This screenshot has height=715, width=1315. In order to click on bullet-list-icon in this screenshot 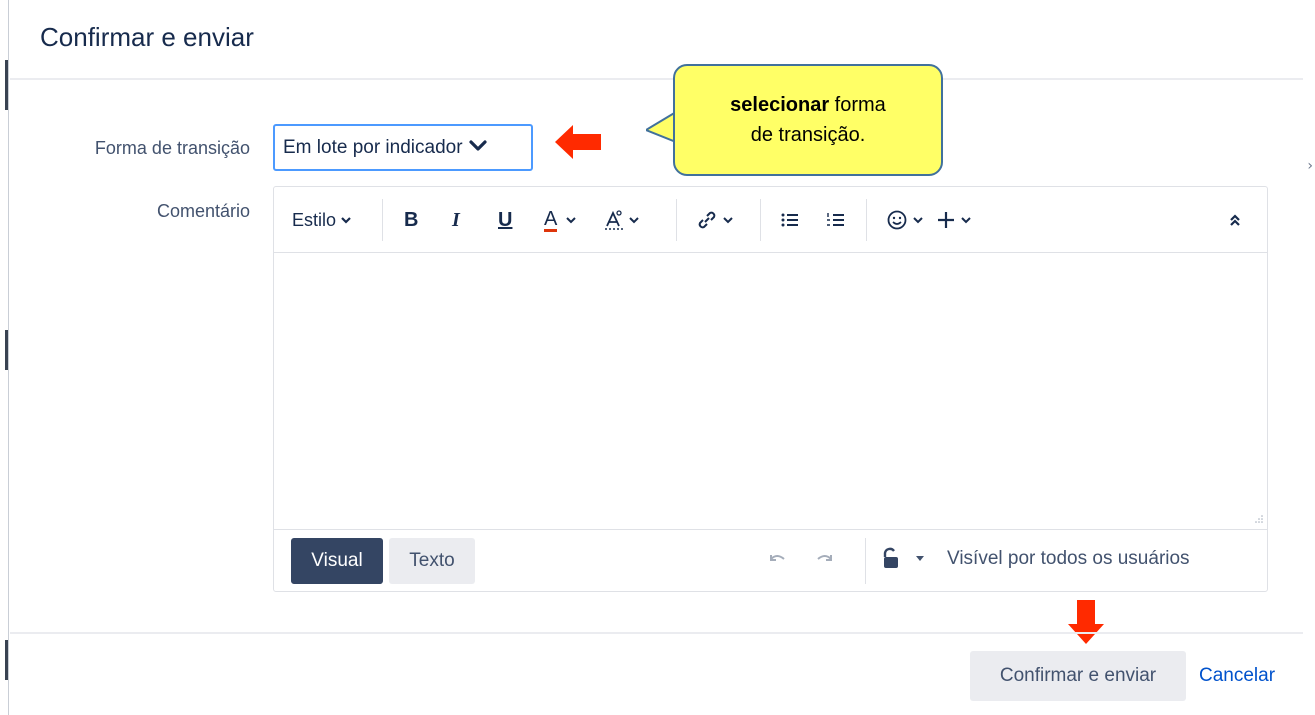, I will do `click(789, 220)`.